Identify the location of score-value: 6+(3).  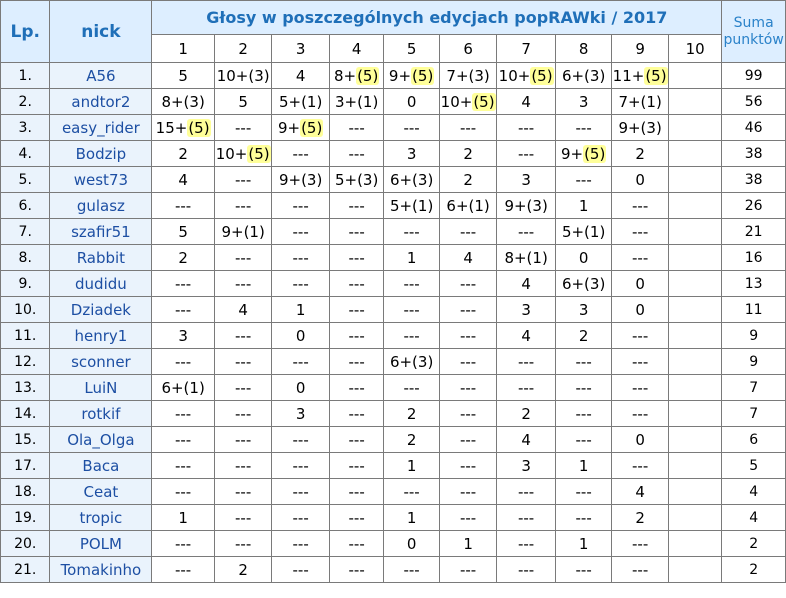
(583, 75).